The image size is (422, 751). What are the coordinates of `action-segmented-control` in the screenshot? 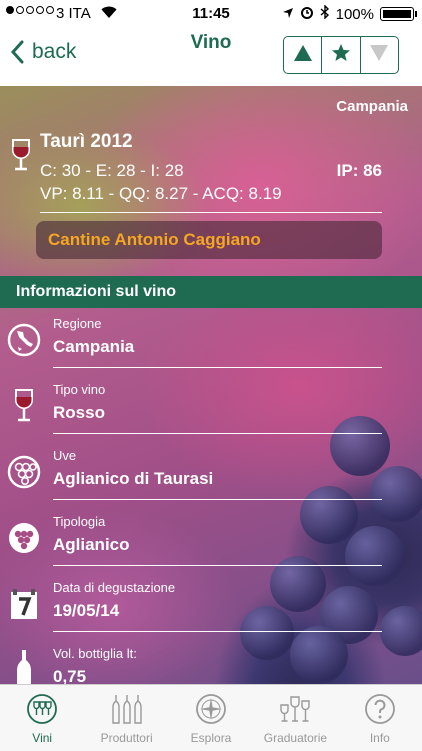 It's located at (341, 55).